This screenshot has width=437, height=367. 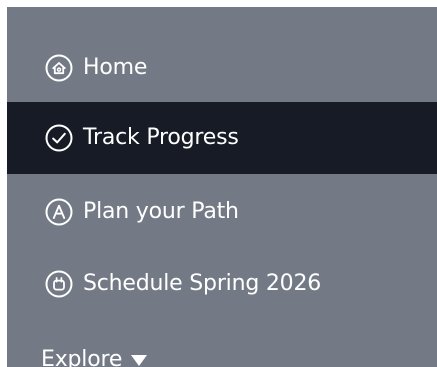 I want to click on calendar-circle-icon, so click(x=59, y=284).